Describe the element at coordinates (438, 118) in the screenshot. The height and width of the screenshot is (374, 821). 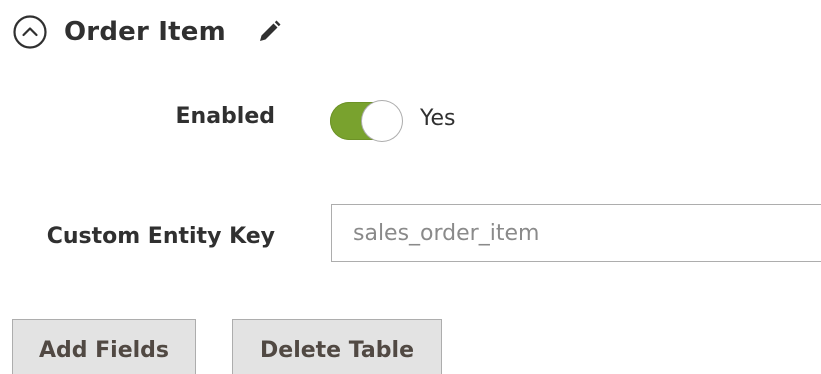
I see `enabled-state-text: Yes` at that location.